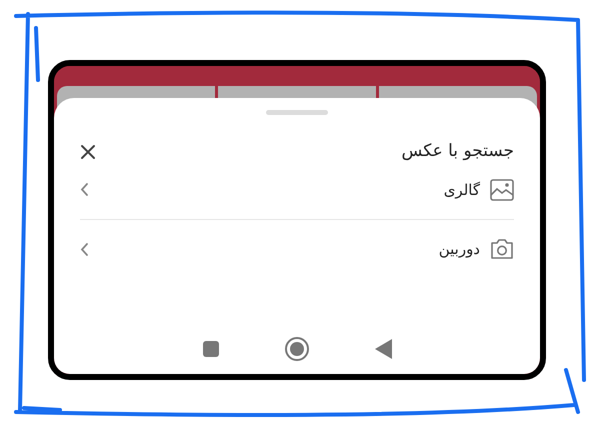 This screenshot has height=436, width=598. I want to click on close-icon, so click(88, 152).